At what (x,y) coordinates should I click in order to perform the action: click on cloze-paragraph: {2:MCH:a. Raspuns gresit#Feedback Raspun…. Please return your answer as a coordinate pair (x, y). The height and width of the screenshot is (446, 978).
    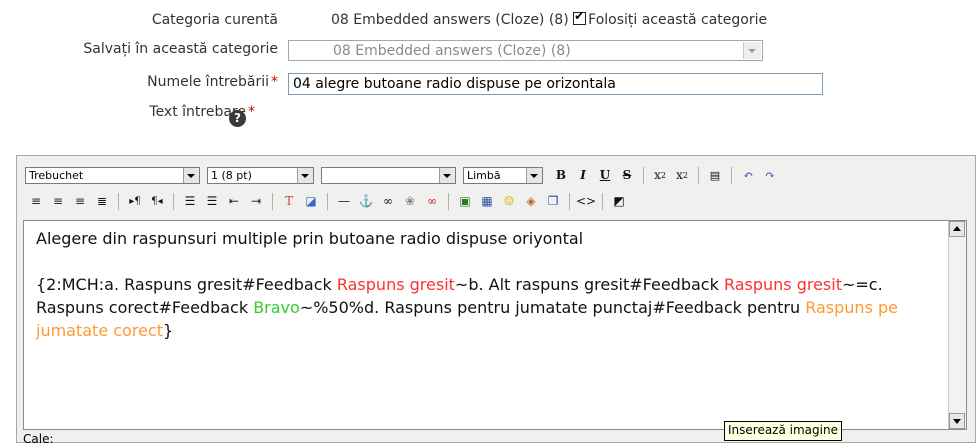
    Looking at the image, I should click on (486, 307).